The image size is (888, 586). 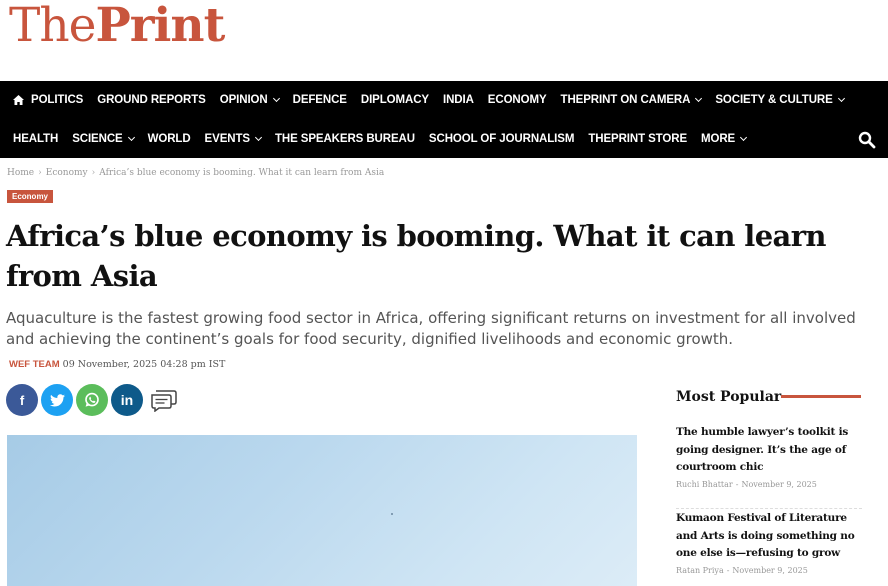 I want to click on nav-item-label: EVENTS, so click(x=227, y=139).